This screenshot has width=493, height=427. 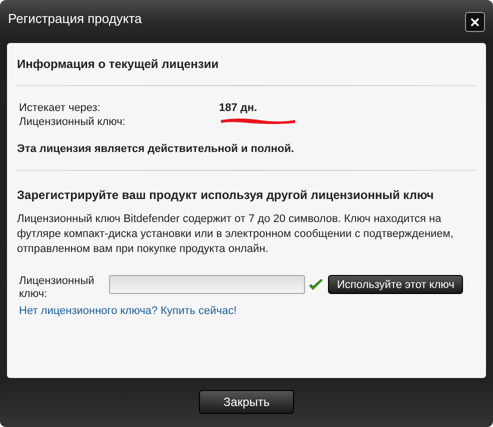 What do you see at coordinates (396, 284) in the screenshot?
I see `use-key-button: Используйте этот ключ` at bounding box center [396, 284].